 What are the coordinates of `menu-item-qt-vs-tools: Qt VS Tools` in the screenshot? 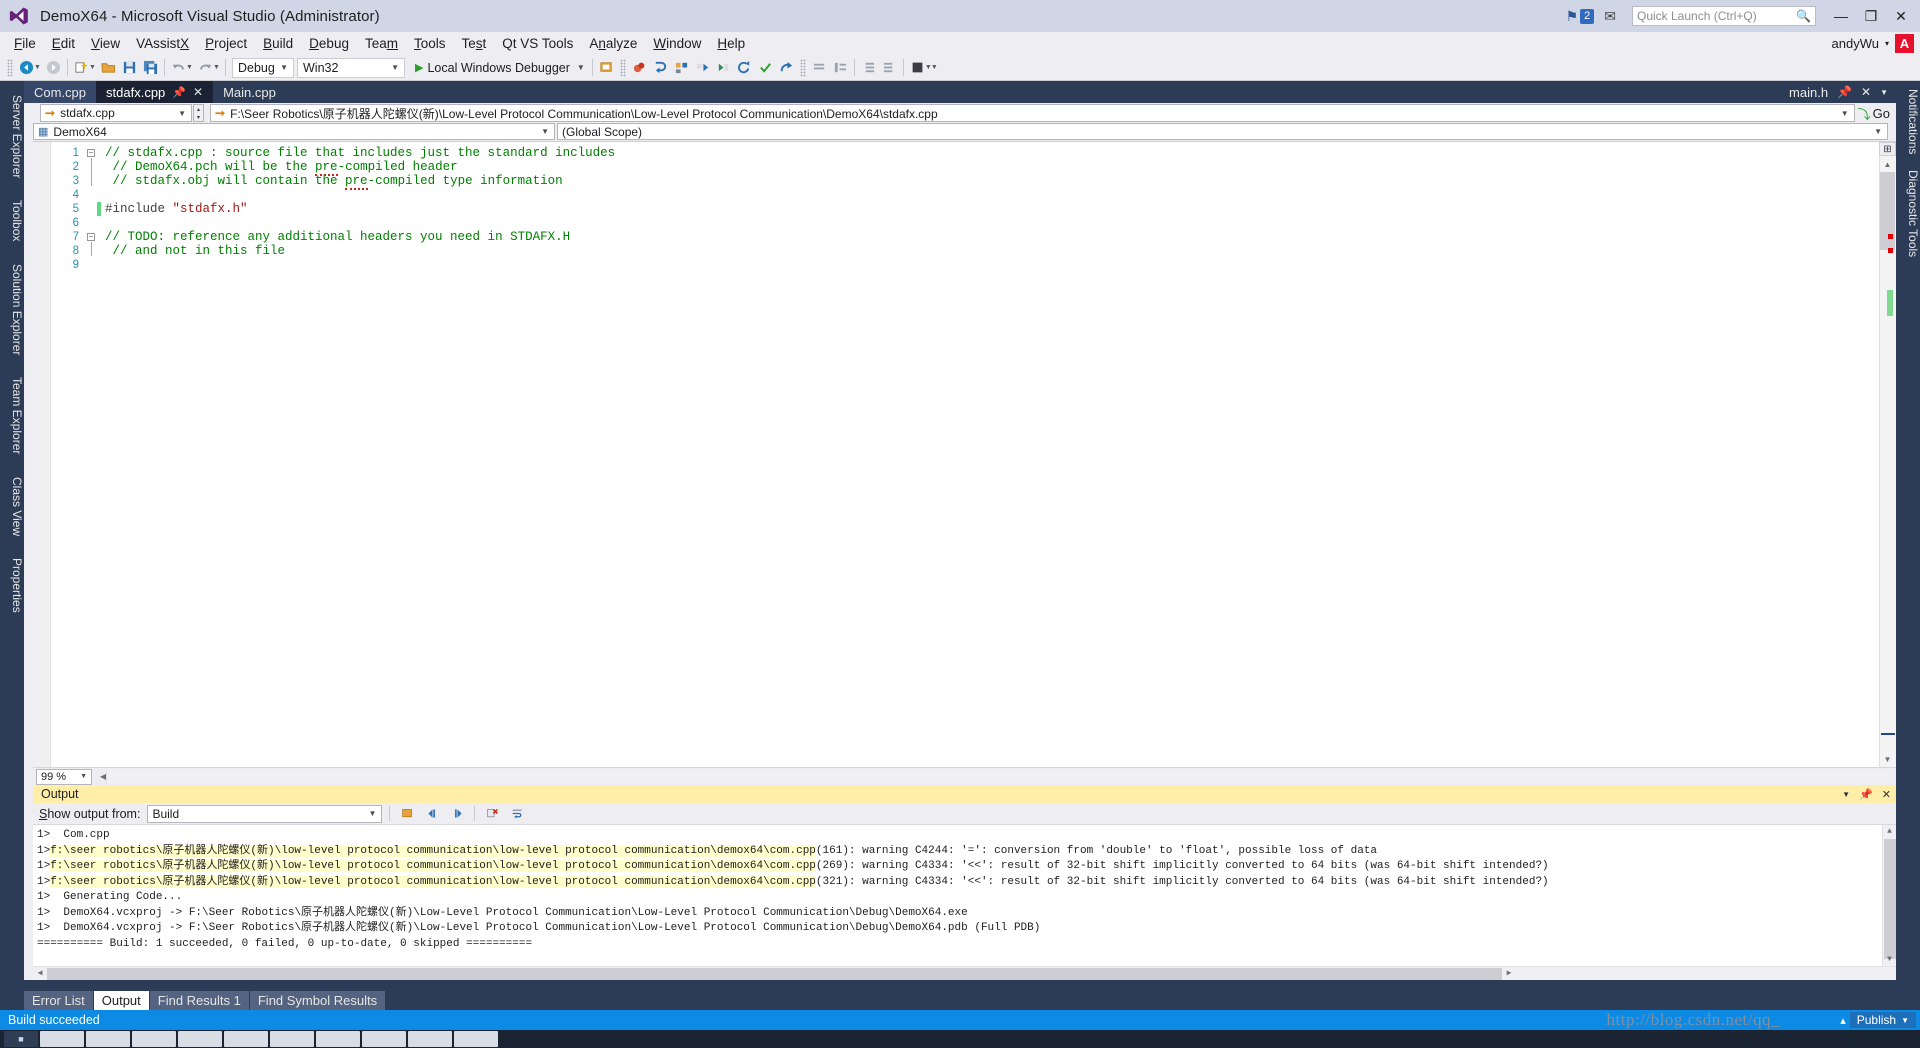 It's located at (537, 43).